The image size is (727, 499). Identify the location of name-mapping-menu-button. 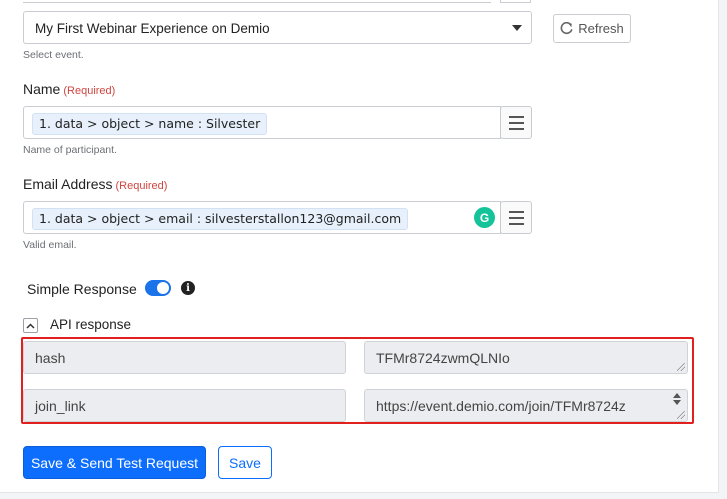
(516, 122).